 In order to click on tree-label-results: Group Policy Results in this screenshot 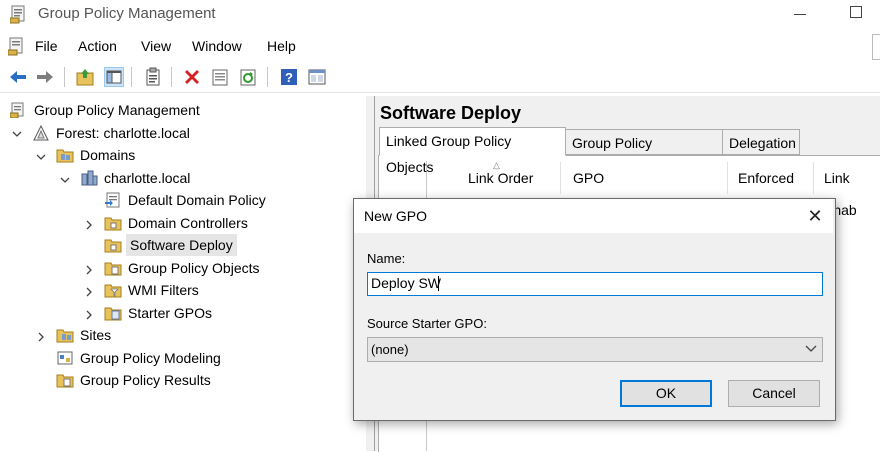, I will do `click(145, 380)`.